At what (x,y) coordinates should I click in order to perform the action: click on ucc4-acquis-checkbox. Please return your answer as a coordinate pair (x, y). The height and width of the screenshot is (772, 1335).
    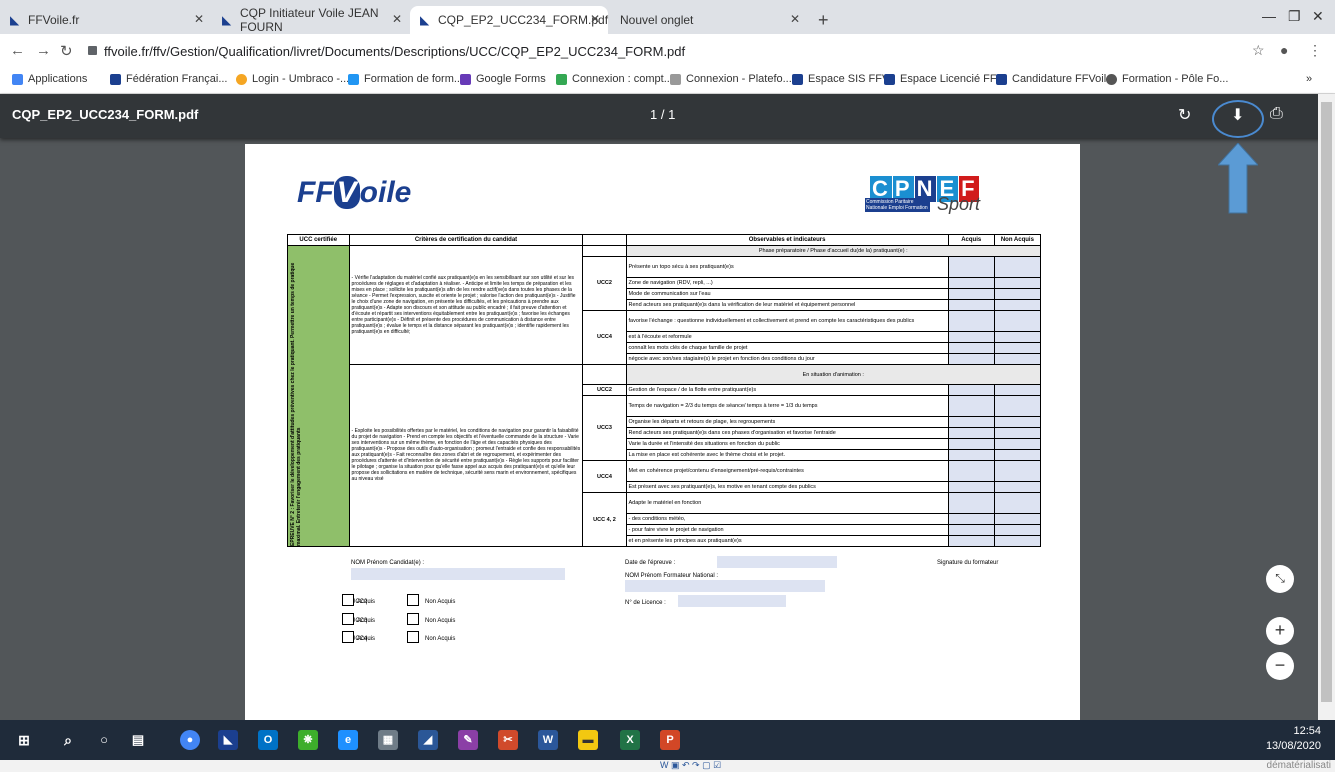
    Looking at the image, I should click on (348, 637).